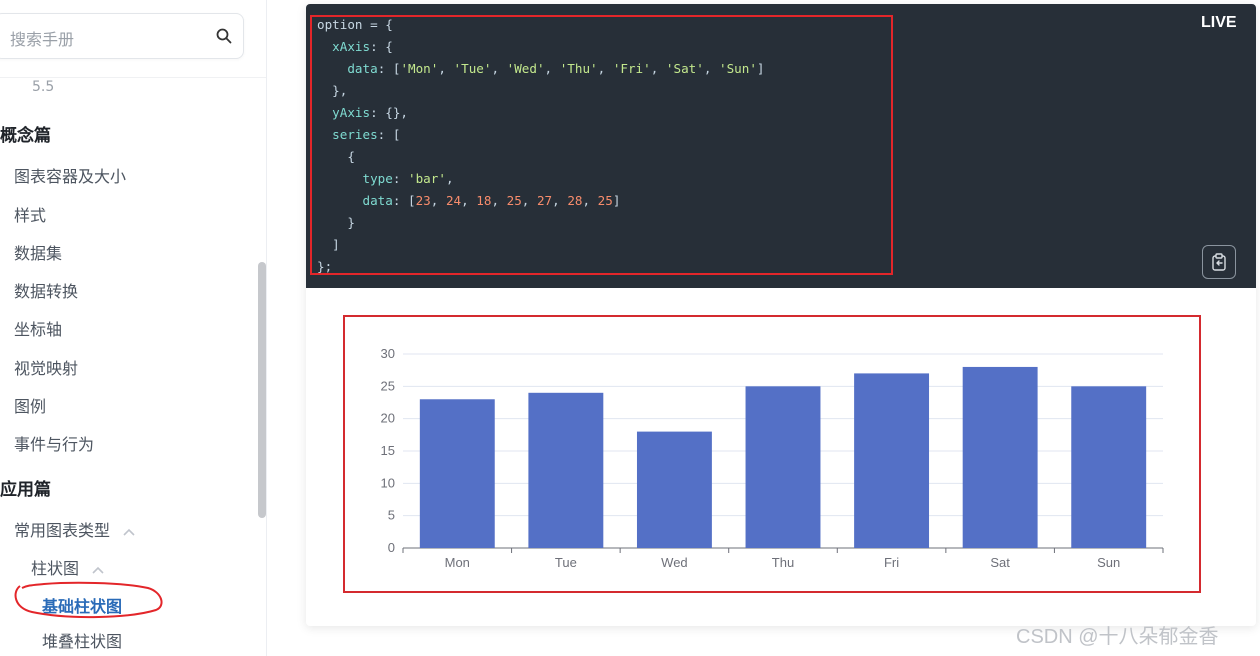 This screenshot has height=656, width=1260. What do you see at coordinates (1117, 637) in the screenshot?
I see `watermark: CSDN @十八朵郁金香` at bounding box center [1117, 637].